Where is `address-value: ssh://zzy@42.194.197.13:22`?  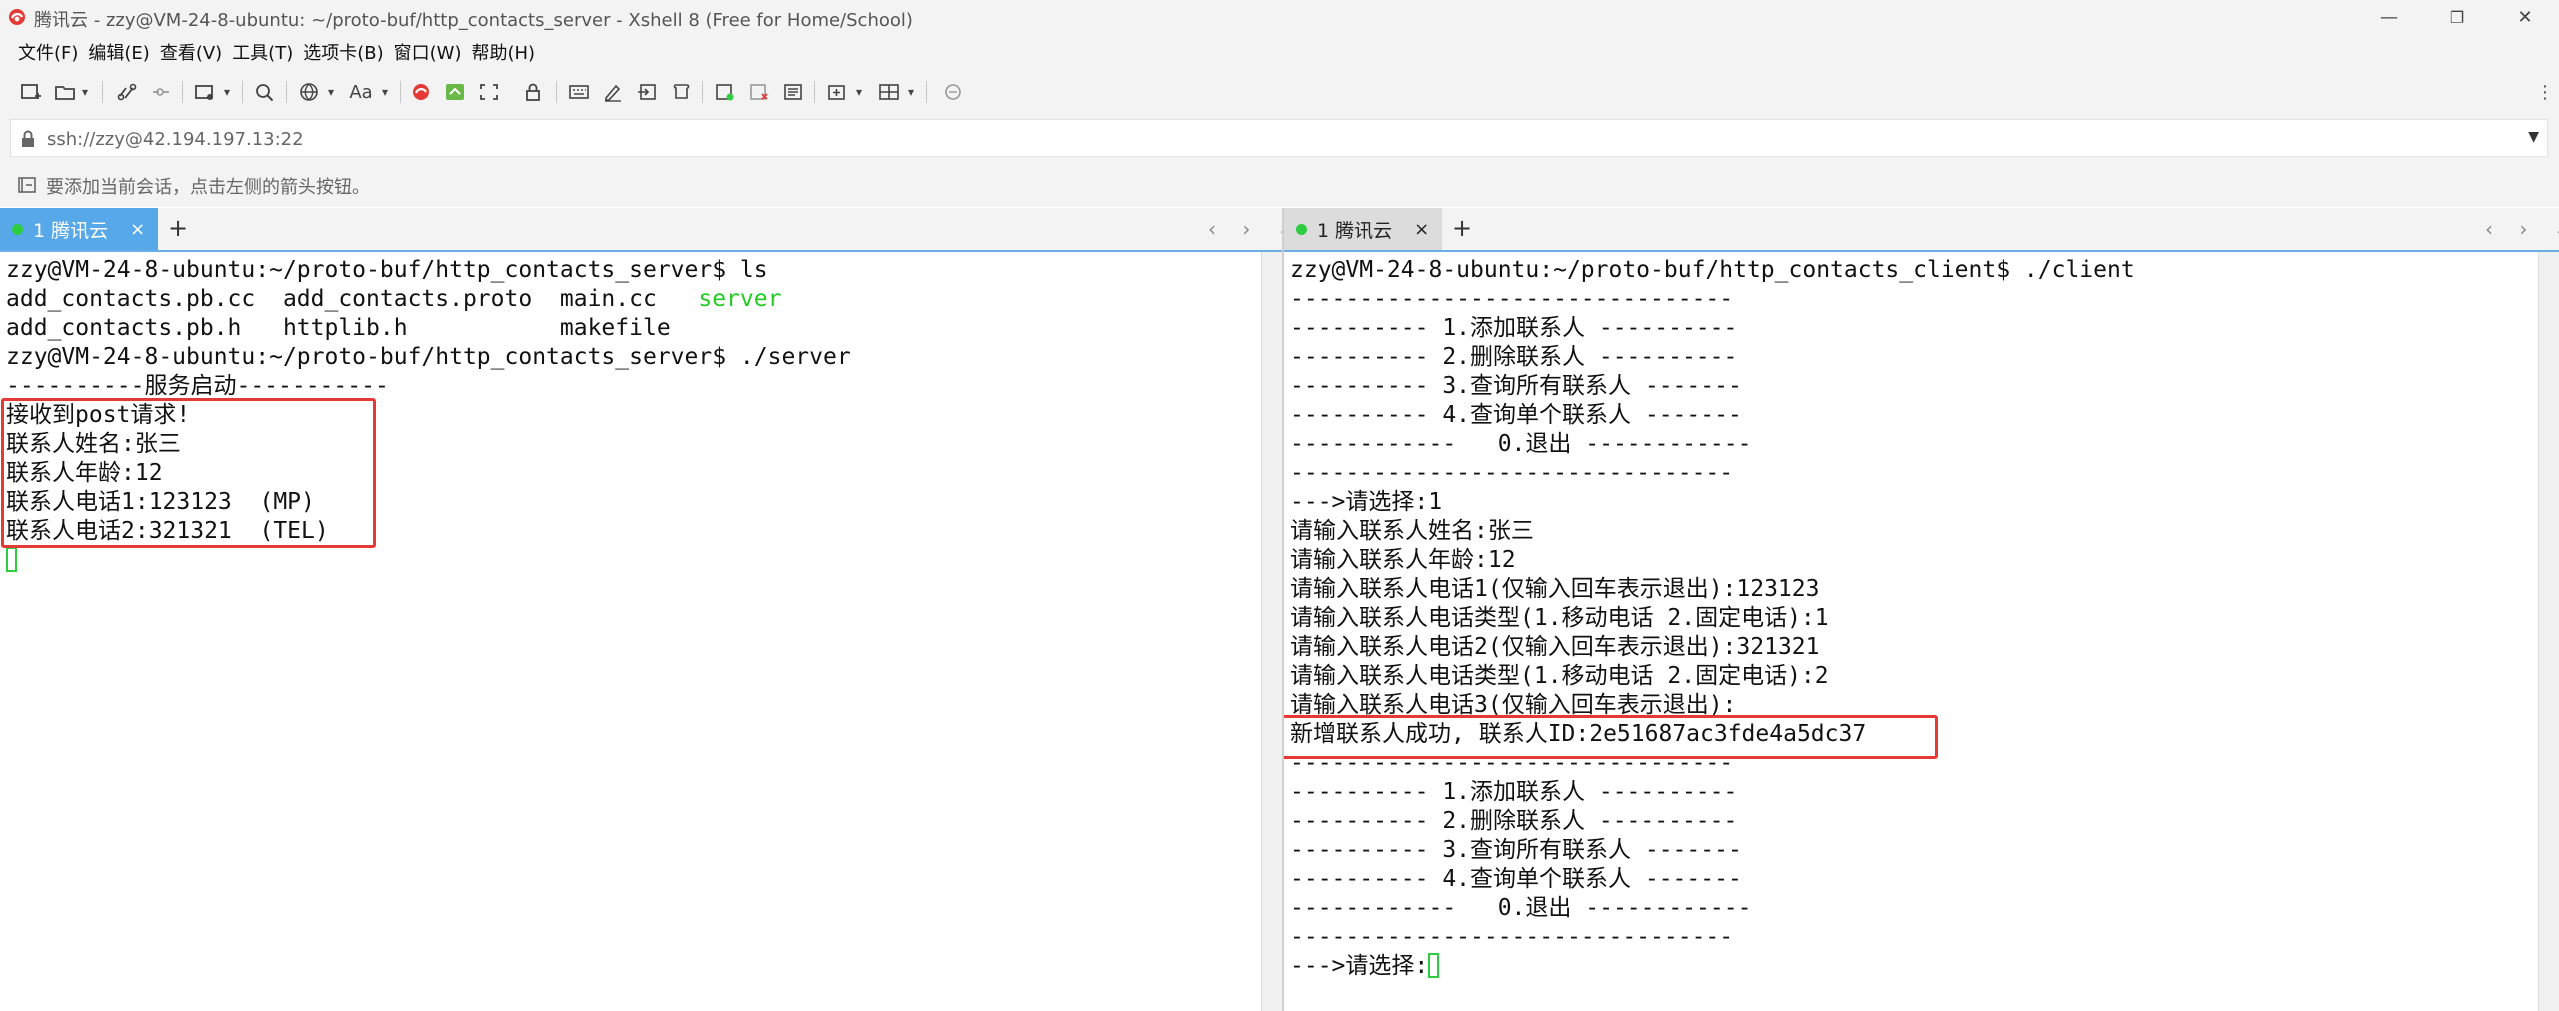 address-value: ssh://zzy@42.194.197.13:22 is located at coordinates (175, 139).